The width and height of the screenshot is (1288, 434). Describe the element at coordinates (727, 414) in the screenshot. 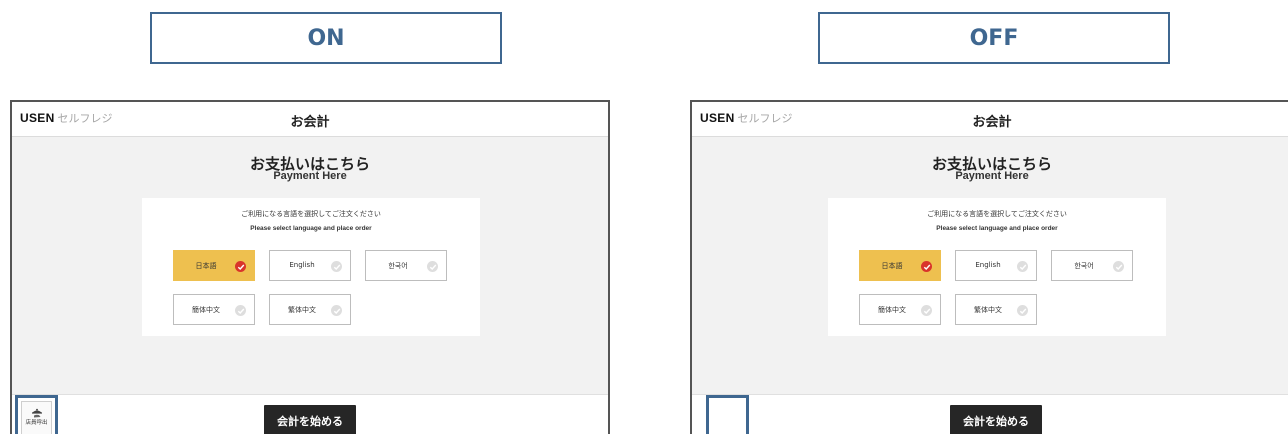

I see `staff-call-highlight` at that location.